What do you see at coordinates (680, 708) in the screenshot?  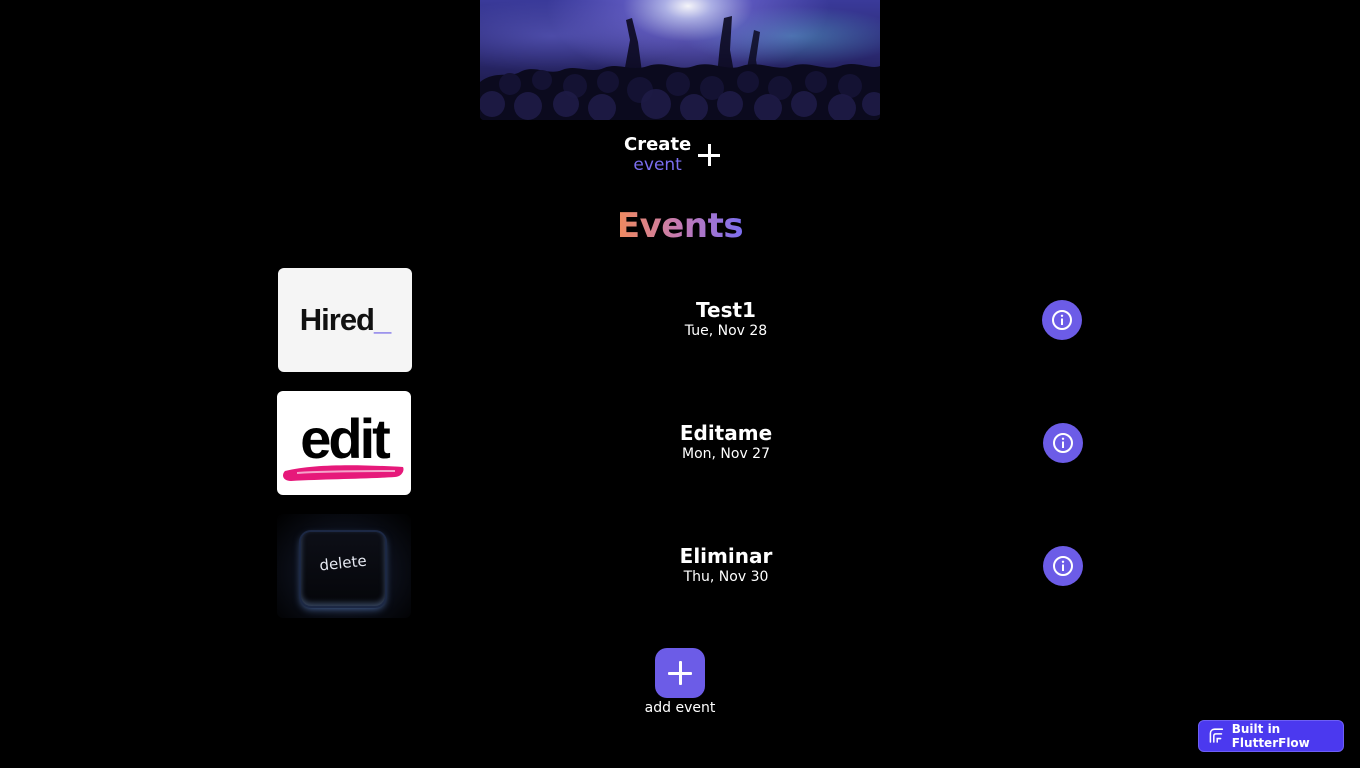 I see `add-event-label: add event` at bounding box center [680, 708].